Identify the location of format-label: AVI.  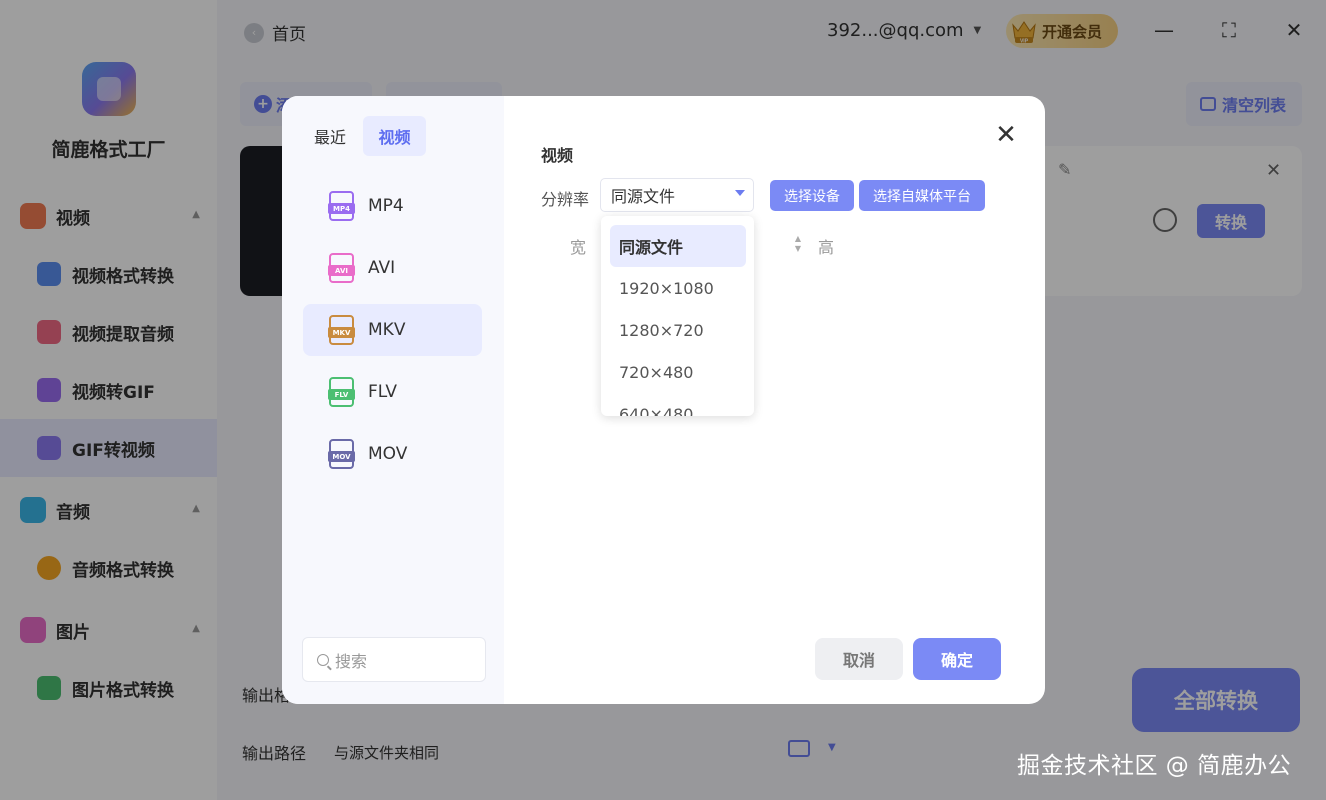
(382, 268).